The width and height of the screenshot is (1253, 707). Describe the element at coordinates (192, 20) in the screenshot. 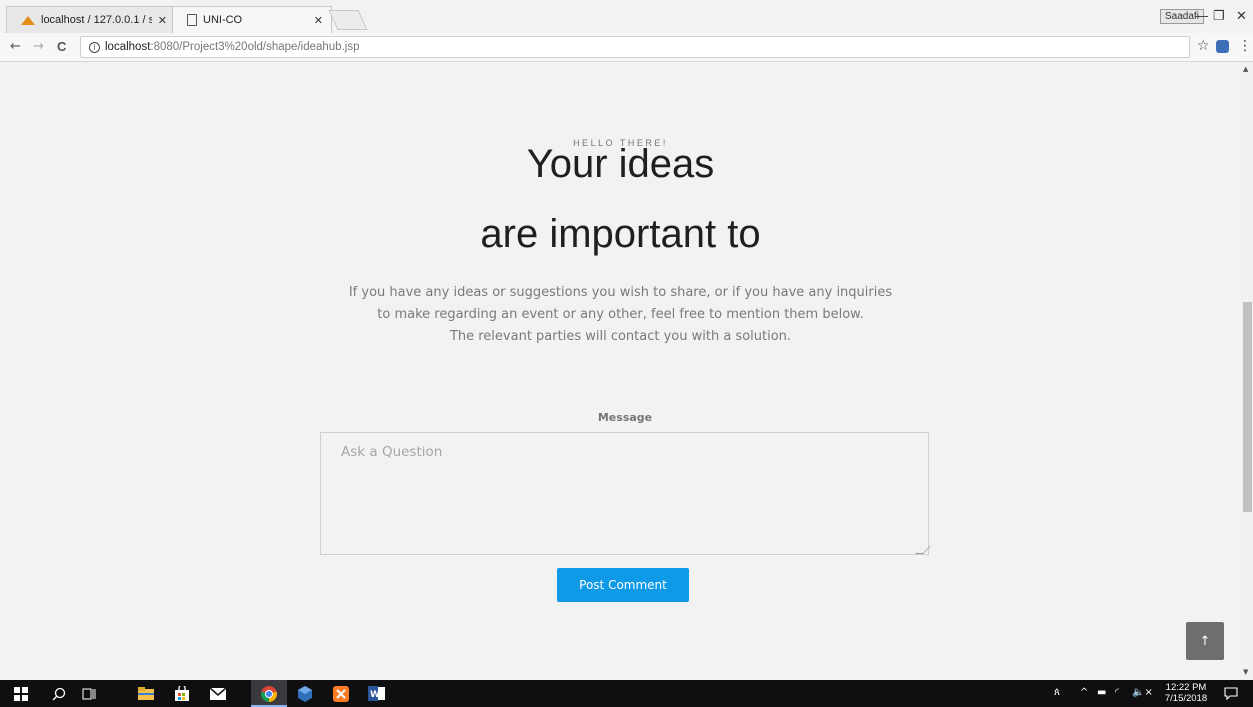

I see `document-icon` at that location.